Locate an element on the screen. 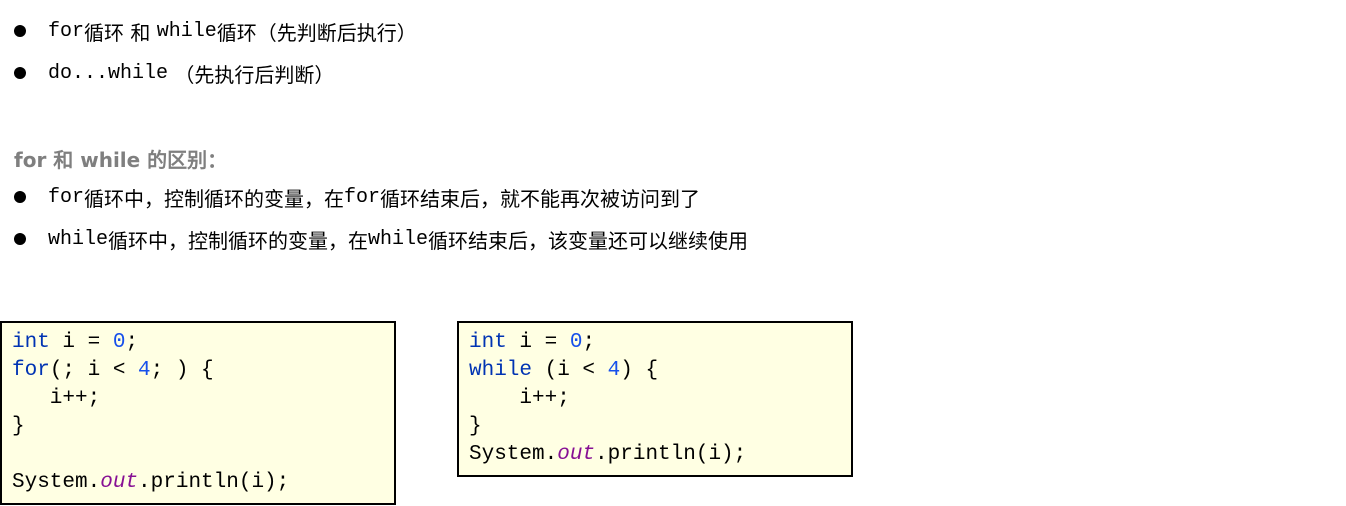 The width and height of the screenshot is (1346, 506). code-text: ; ) { is located at coordinates (182, 370).